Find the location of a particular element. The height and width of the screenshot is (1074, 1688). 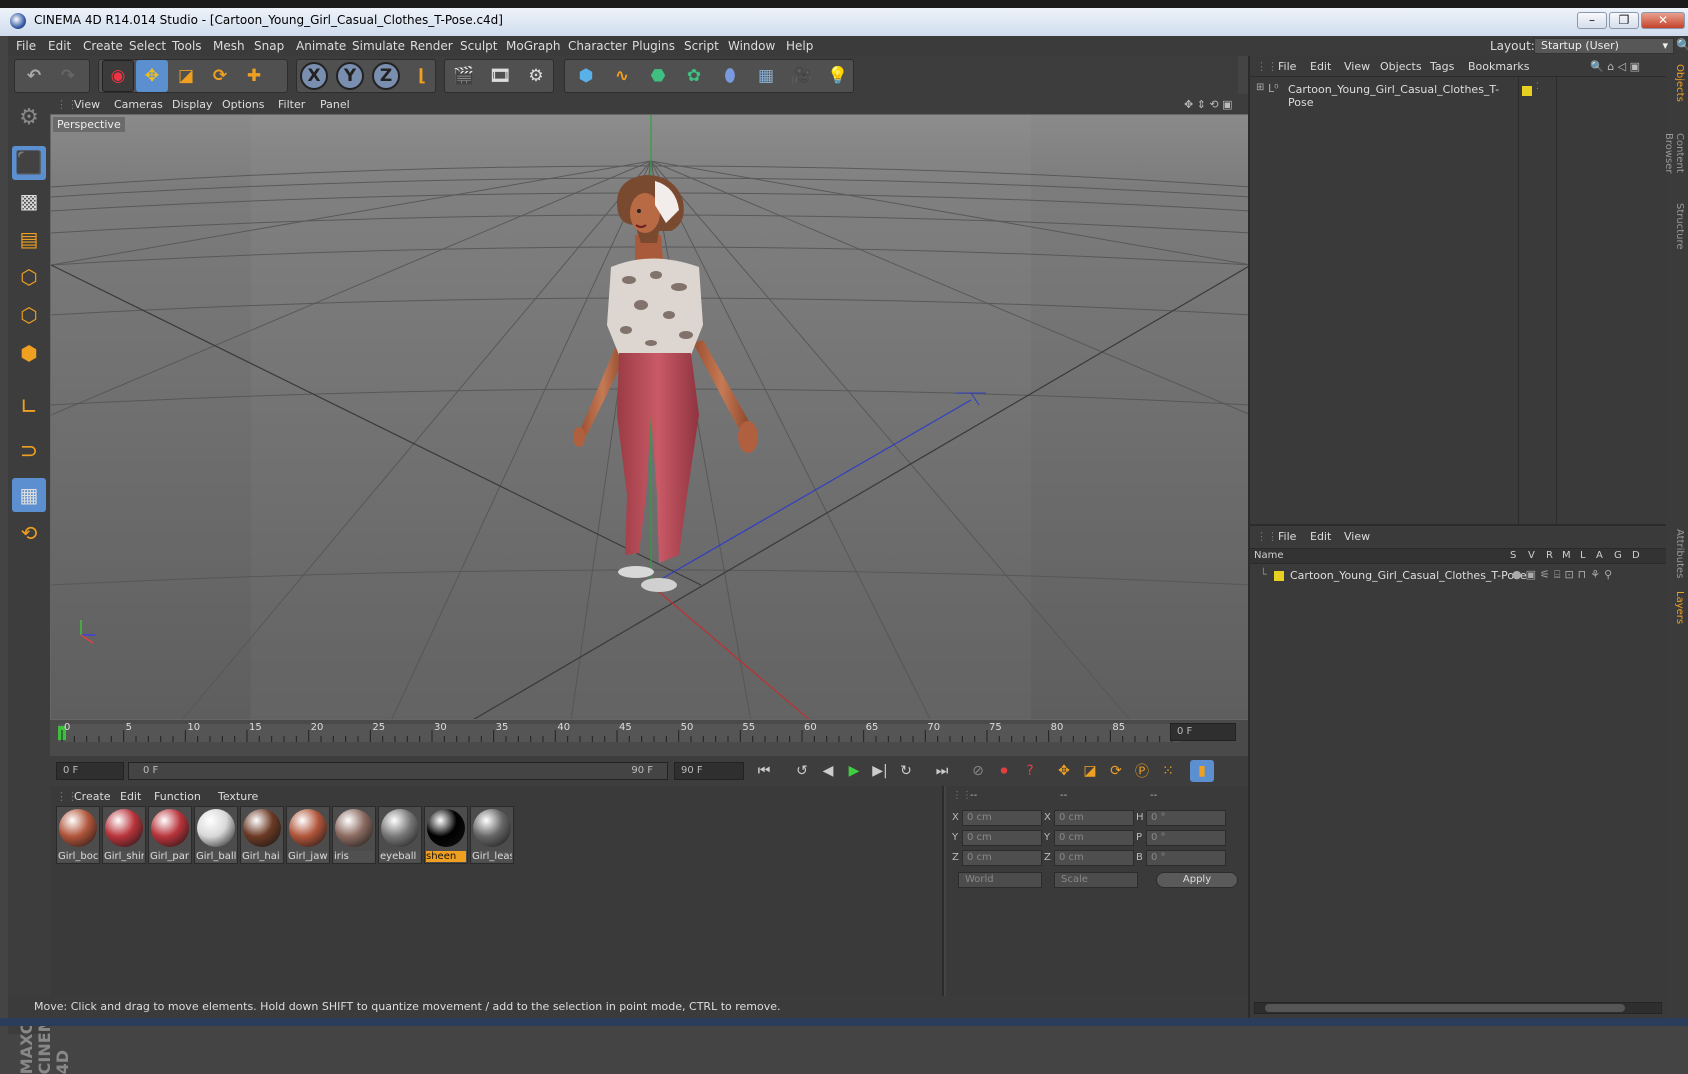

menu-simulate: Simulate is located at coordinates (378, 46).